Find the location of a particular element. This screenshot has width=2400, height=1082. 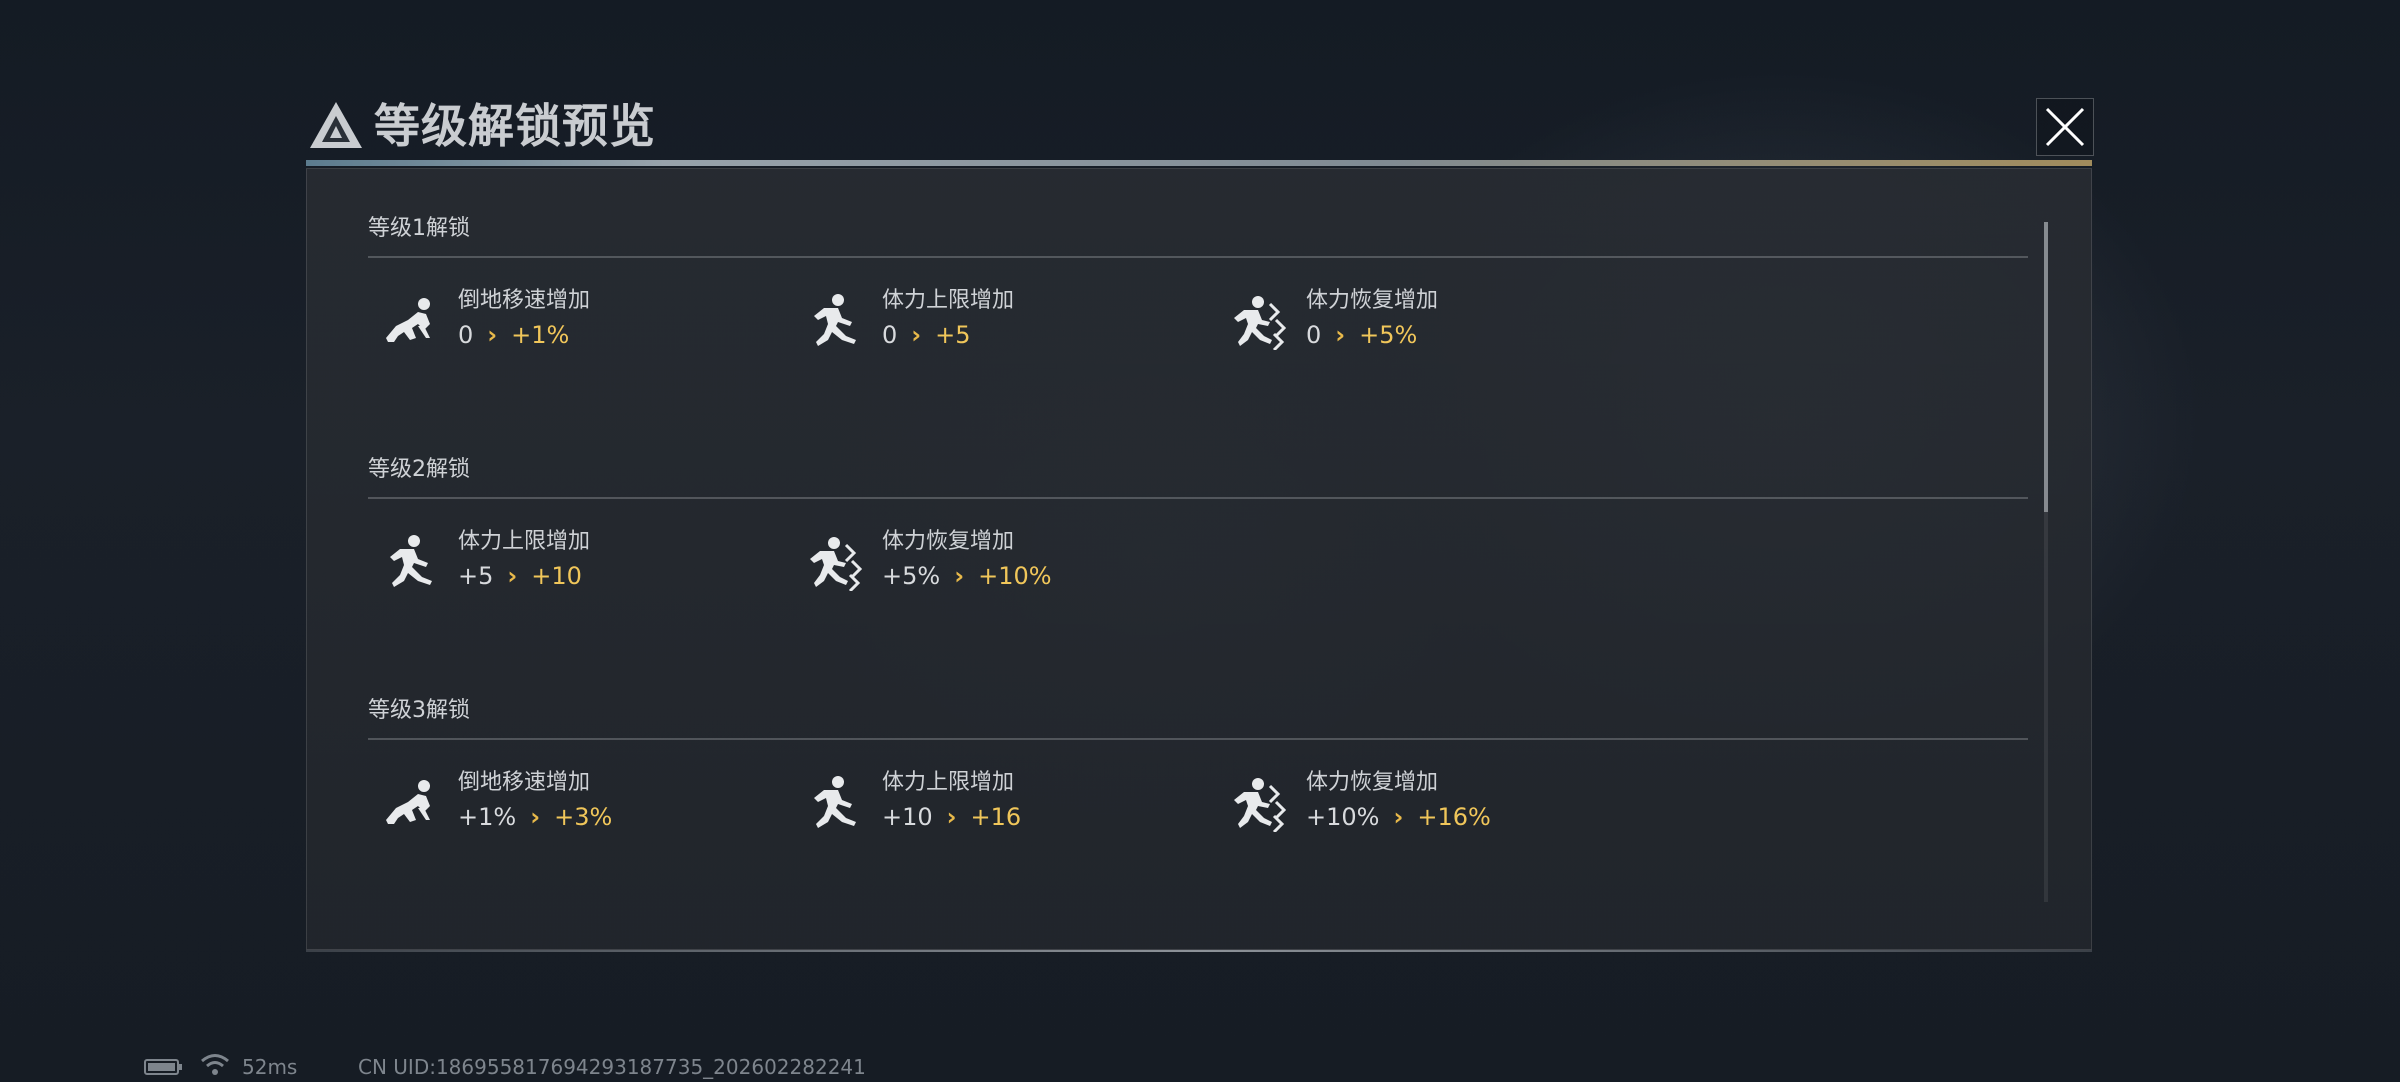

unlock-item-values: +10% › +16% is located at coordinates (1398, 817).